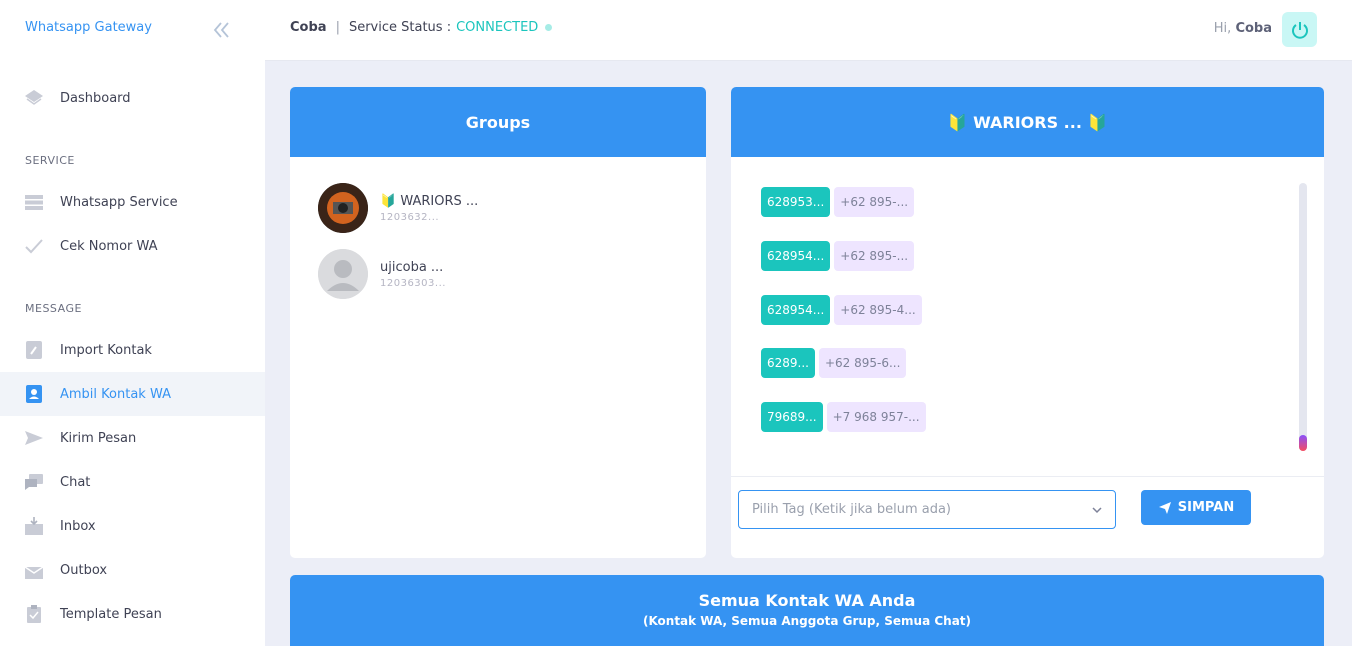 This screenshot has height=646, width=1352. What do you see at coordinates (34, 202) in the screenshot?
I see `server-icon` at bounding box center [34, 202].